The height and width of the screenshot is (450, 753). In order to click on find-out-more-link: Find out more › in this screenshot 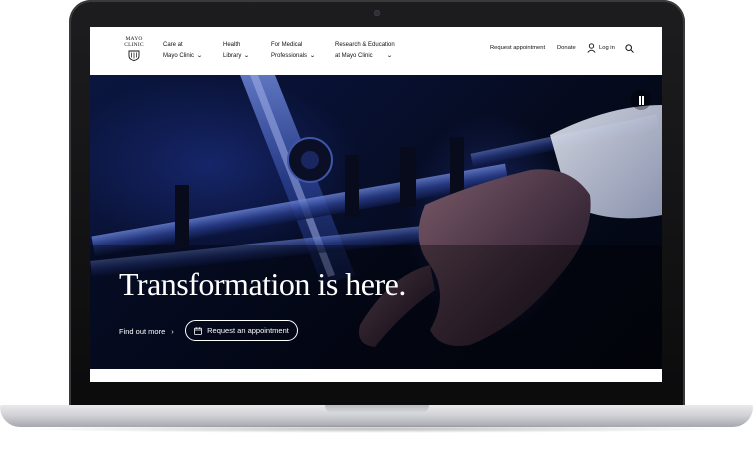, I will do `click(146, 331)`.